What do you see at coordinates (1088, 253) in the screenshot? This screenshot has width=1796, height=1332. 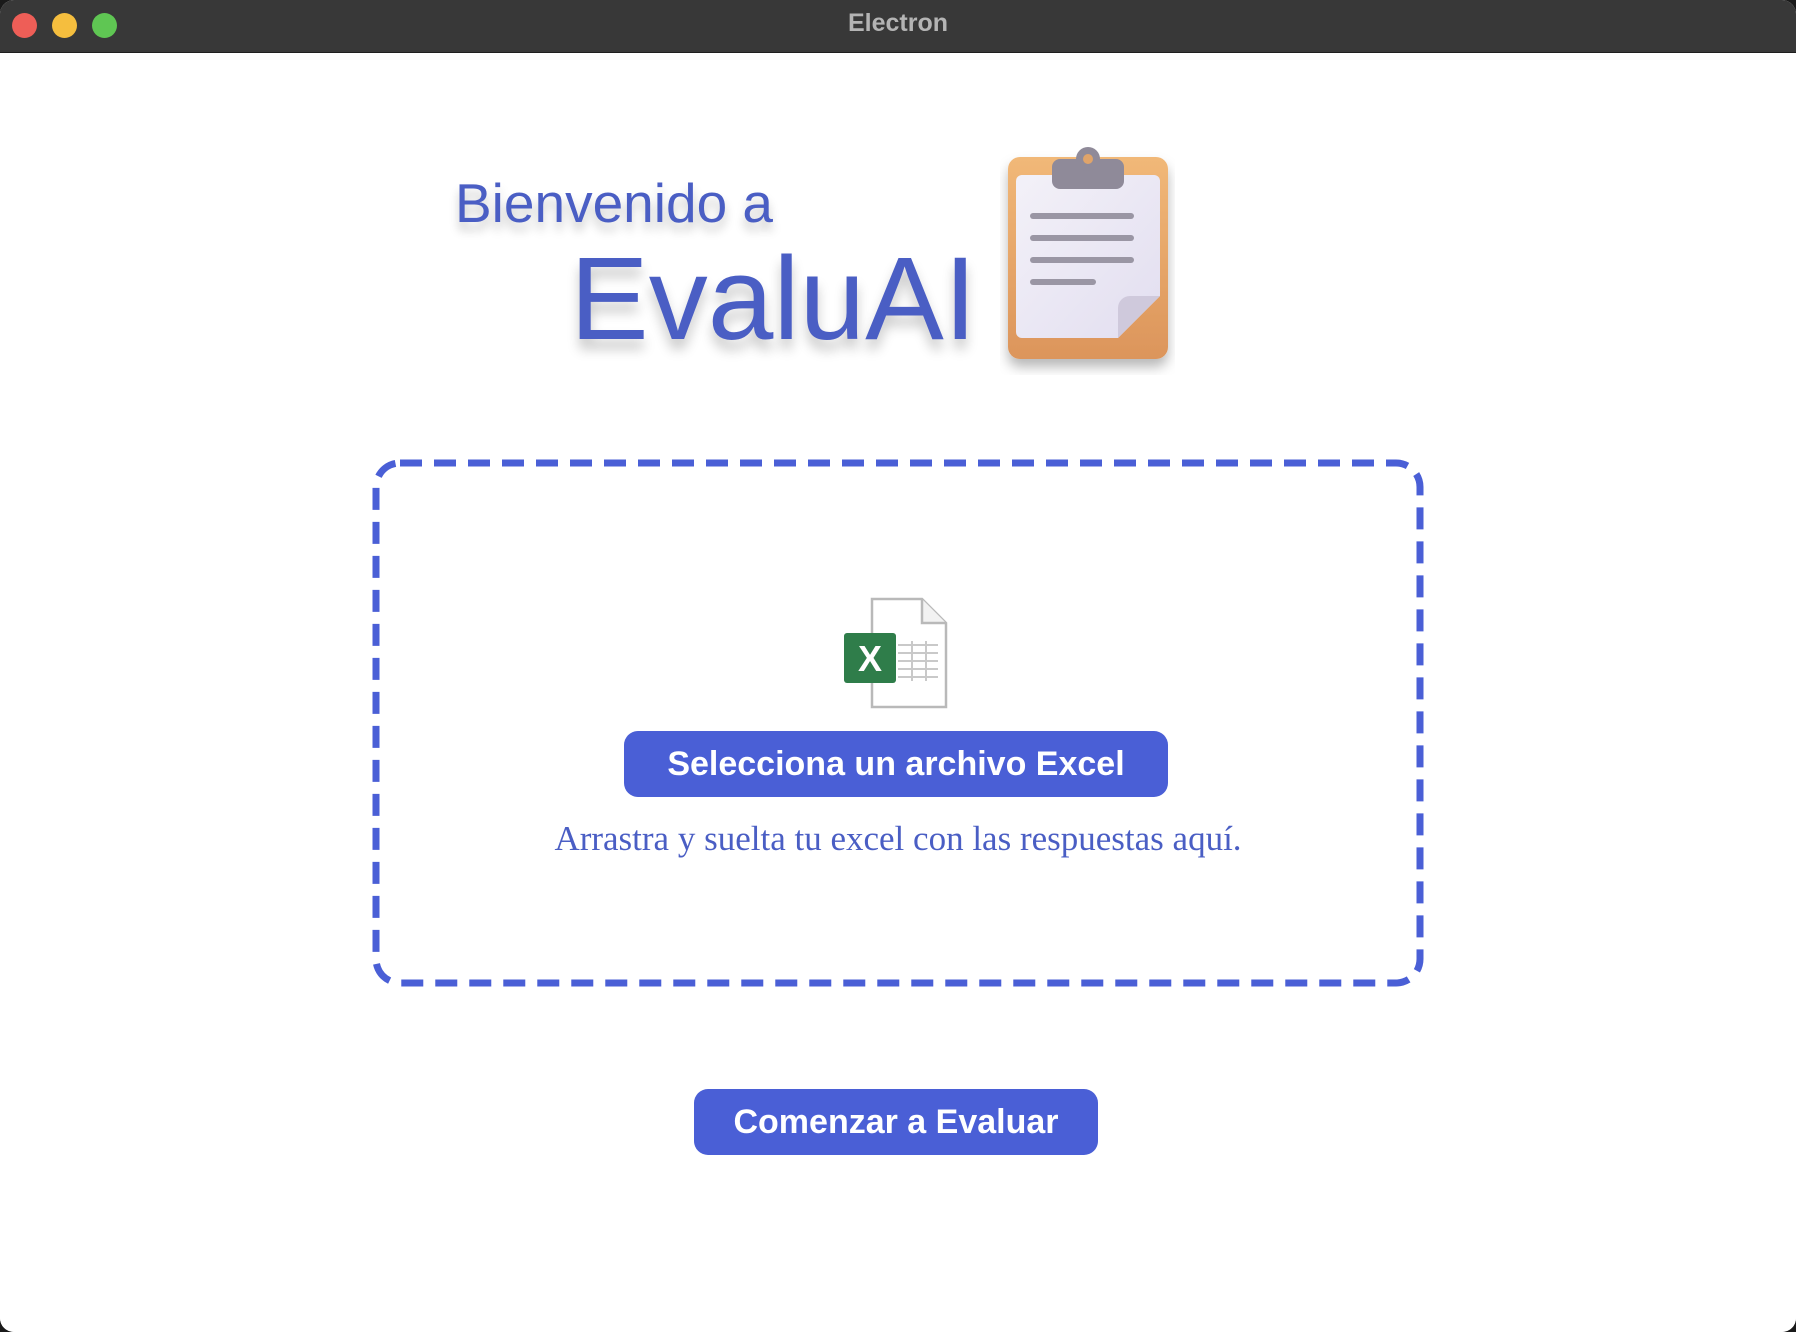 I see `clipboard-icon` at bounding box center [1088, 253].